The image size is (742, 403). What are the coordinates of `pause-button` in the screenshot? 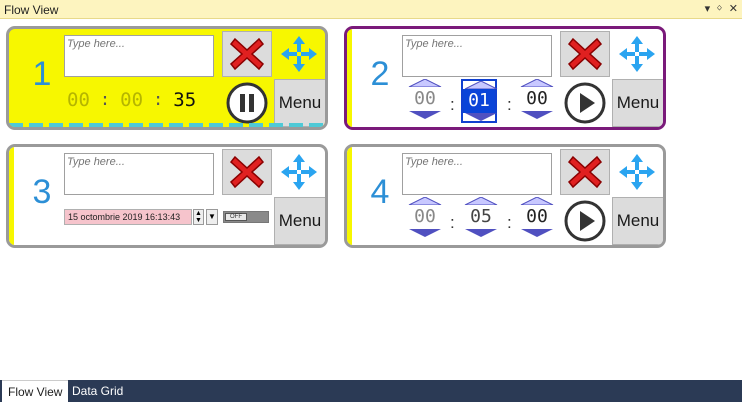 It's located at (247, 103).